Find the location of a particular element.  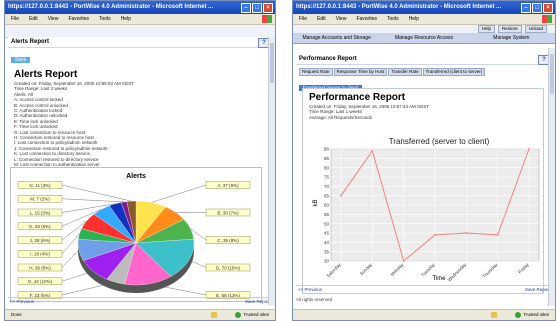

pie-label: H, 36 (8%) is located at coordinates (40, 267).